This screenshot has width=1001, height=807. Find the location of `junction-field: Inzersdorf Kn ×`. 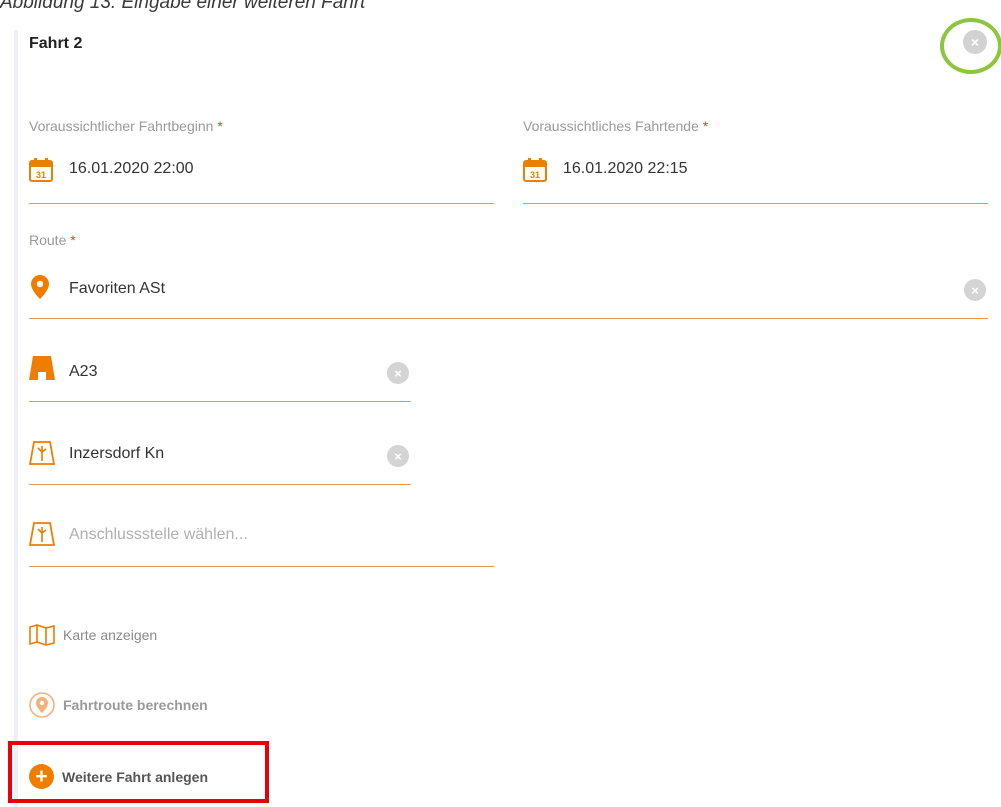

junction-field: Inzersdorf Kn × is located at coordinates (220, 458).